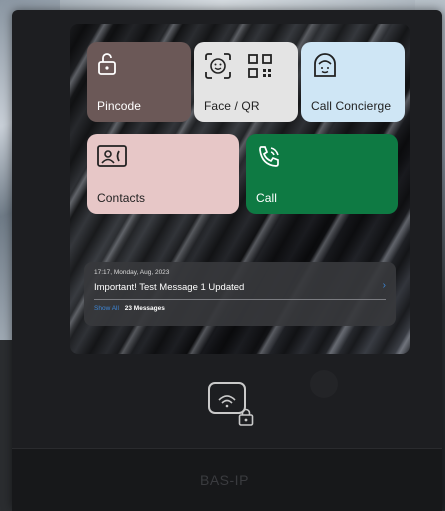 The image size is (445, 511). Describe the element at coordinates (246, 419) in the screenshot. I see `nfc-lock-icon` at that location.